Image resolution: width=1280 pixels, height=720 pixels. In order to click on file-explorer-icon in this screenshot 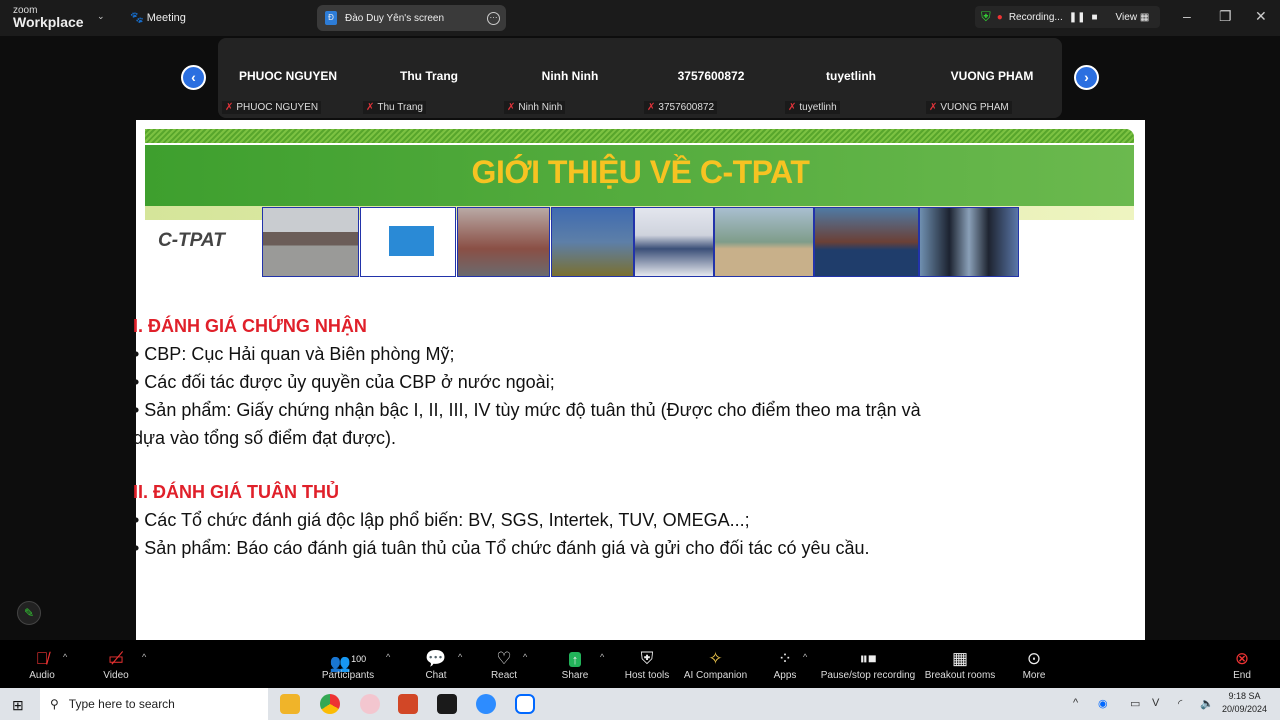, I will do `click(290, 704)`.